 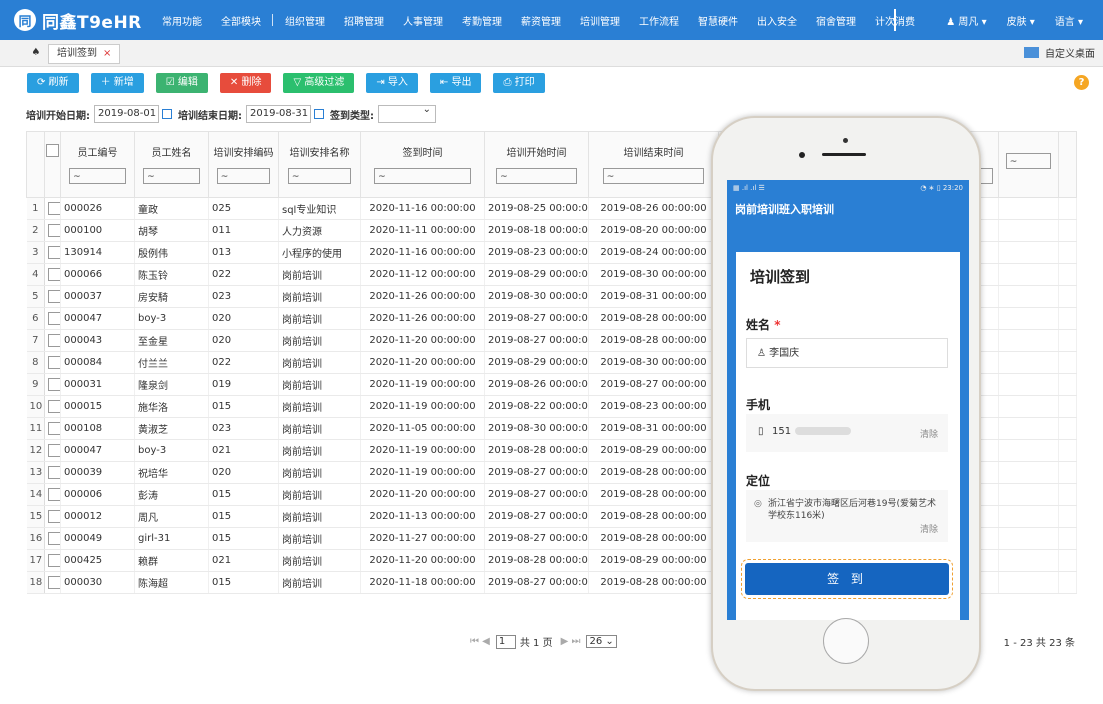 I want to click on column-header: 员工姓名 ~, so click(x=171, y=164).